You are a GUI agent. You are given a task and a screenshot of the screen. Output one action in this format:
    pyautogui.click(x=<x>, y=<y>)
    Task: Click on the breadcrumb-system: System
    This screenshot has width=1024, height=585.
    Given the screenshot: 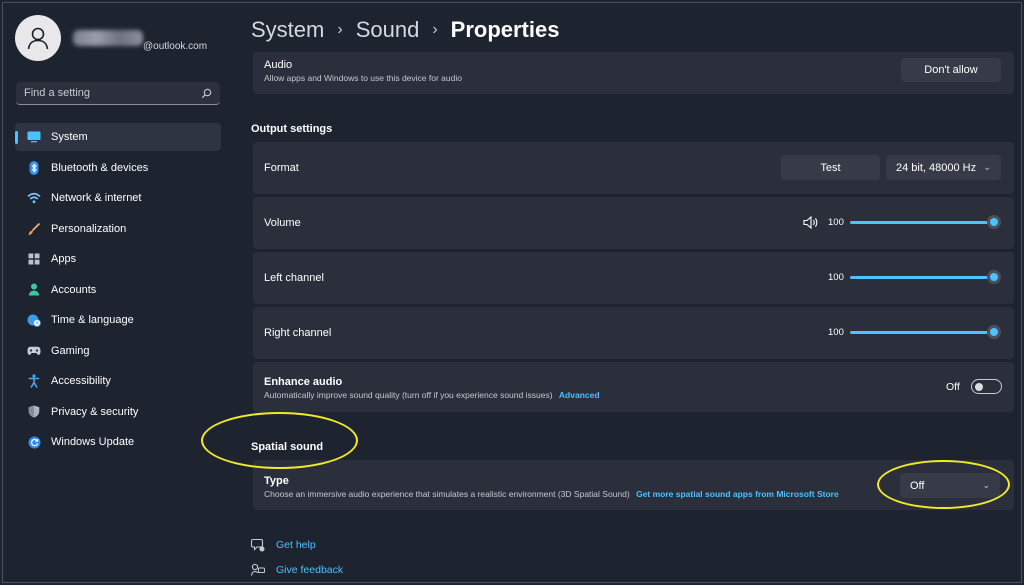 What is the action you would take?
    pyautogui.click(x=287, y=30)
    